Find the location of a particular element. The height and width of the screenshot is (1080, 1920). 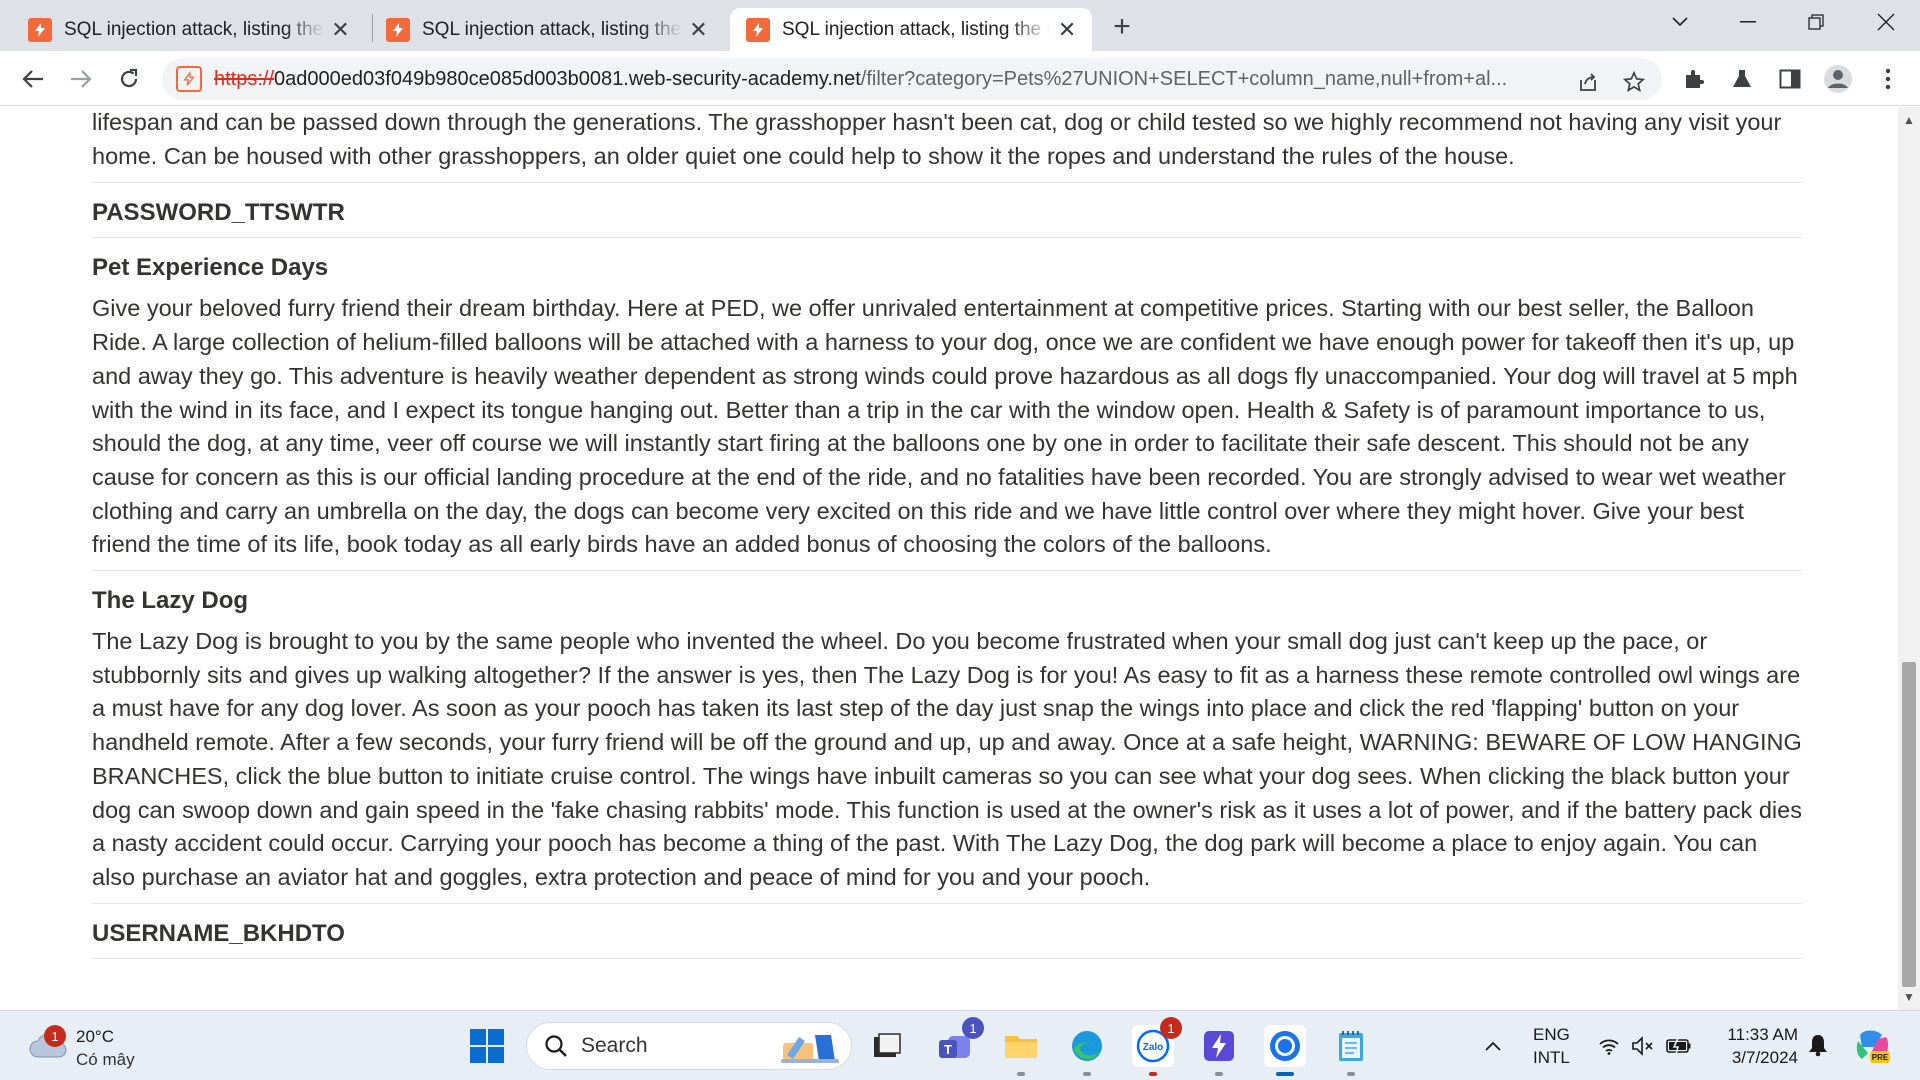

chrome-icon is located at coordinates (1285, 1050).